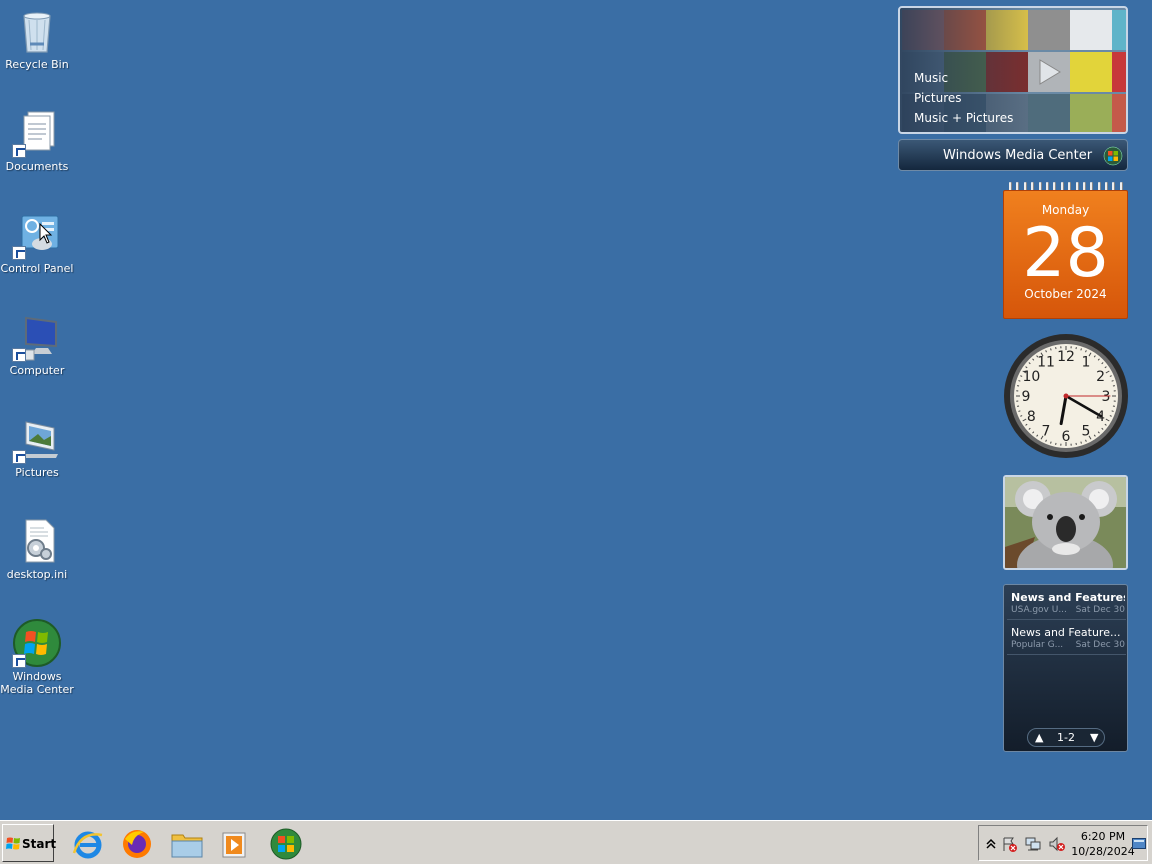 The width and height of the screenshot is (1152, 864). I want to click on desktop-icon-windows-media-center: Windows Media Center, so click(37, 657).